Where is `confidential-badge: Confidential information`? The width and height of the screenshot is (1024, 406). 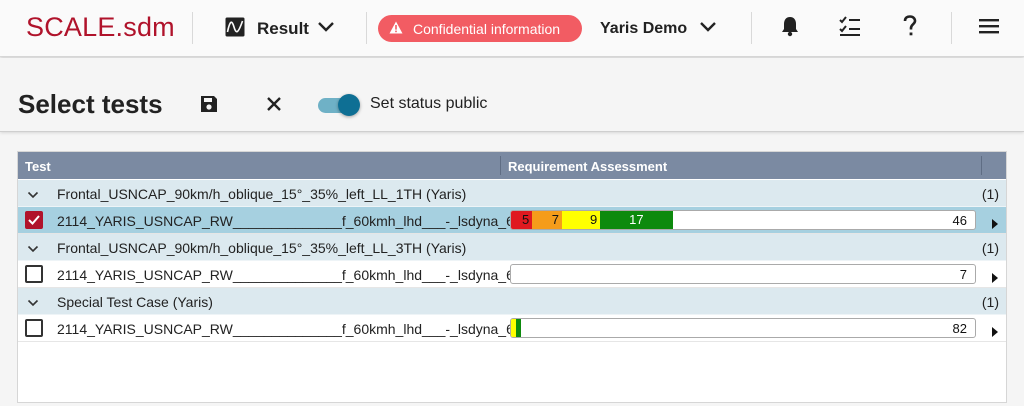 confidential-badge: Confidential information is located at coordinates (480, 28).